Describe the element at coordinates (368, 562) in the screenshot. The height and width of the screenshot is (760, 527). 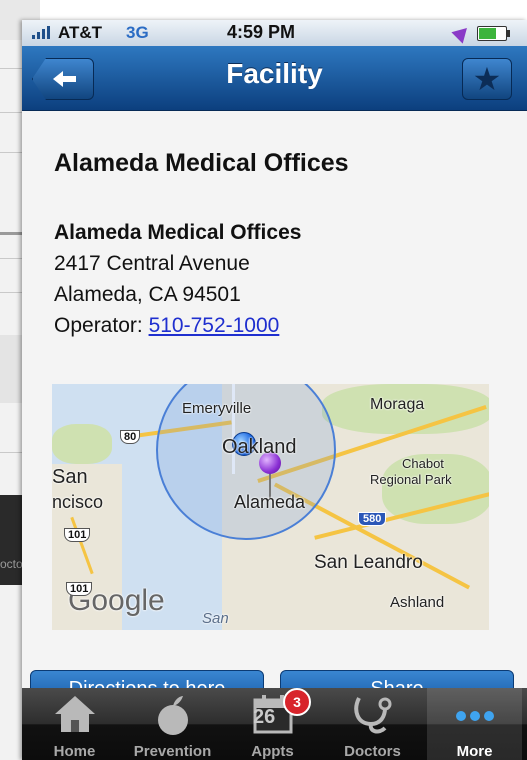
I see `map-label: San Leandro` at that location.